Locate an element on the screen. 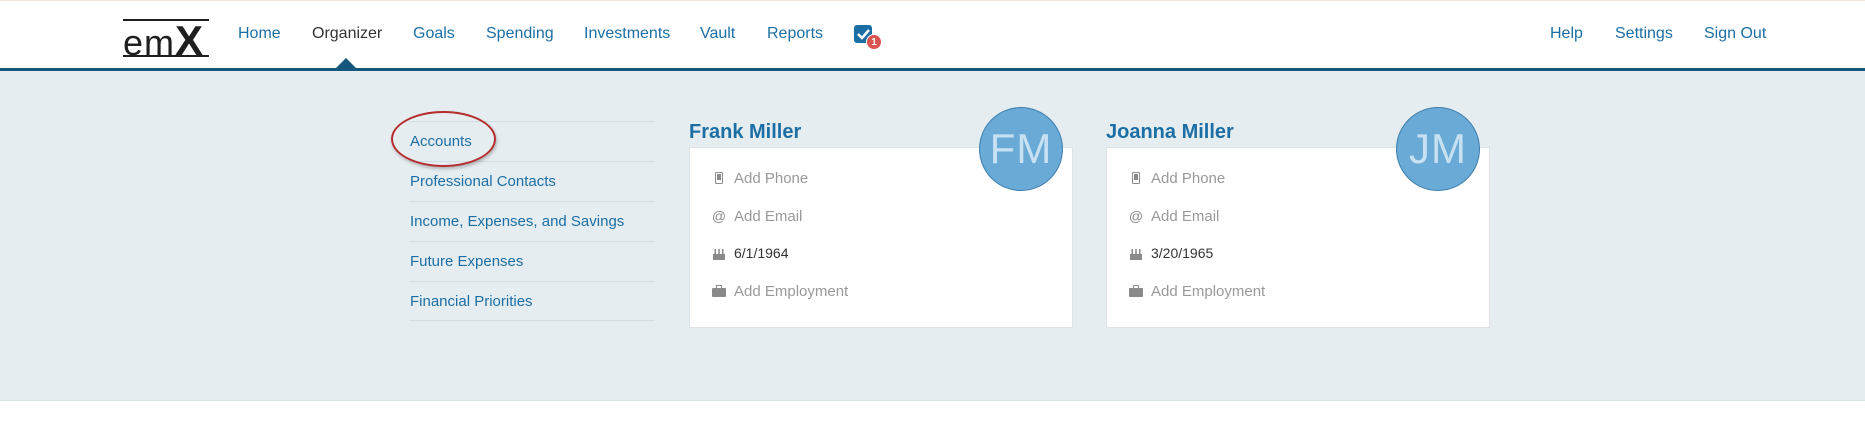  person-name: Joanna Miller is located at coordinates (1170, 132).